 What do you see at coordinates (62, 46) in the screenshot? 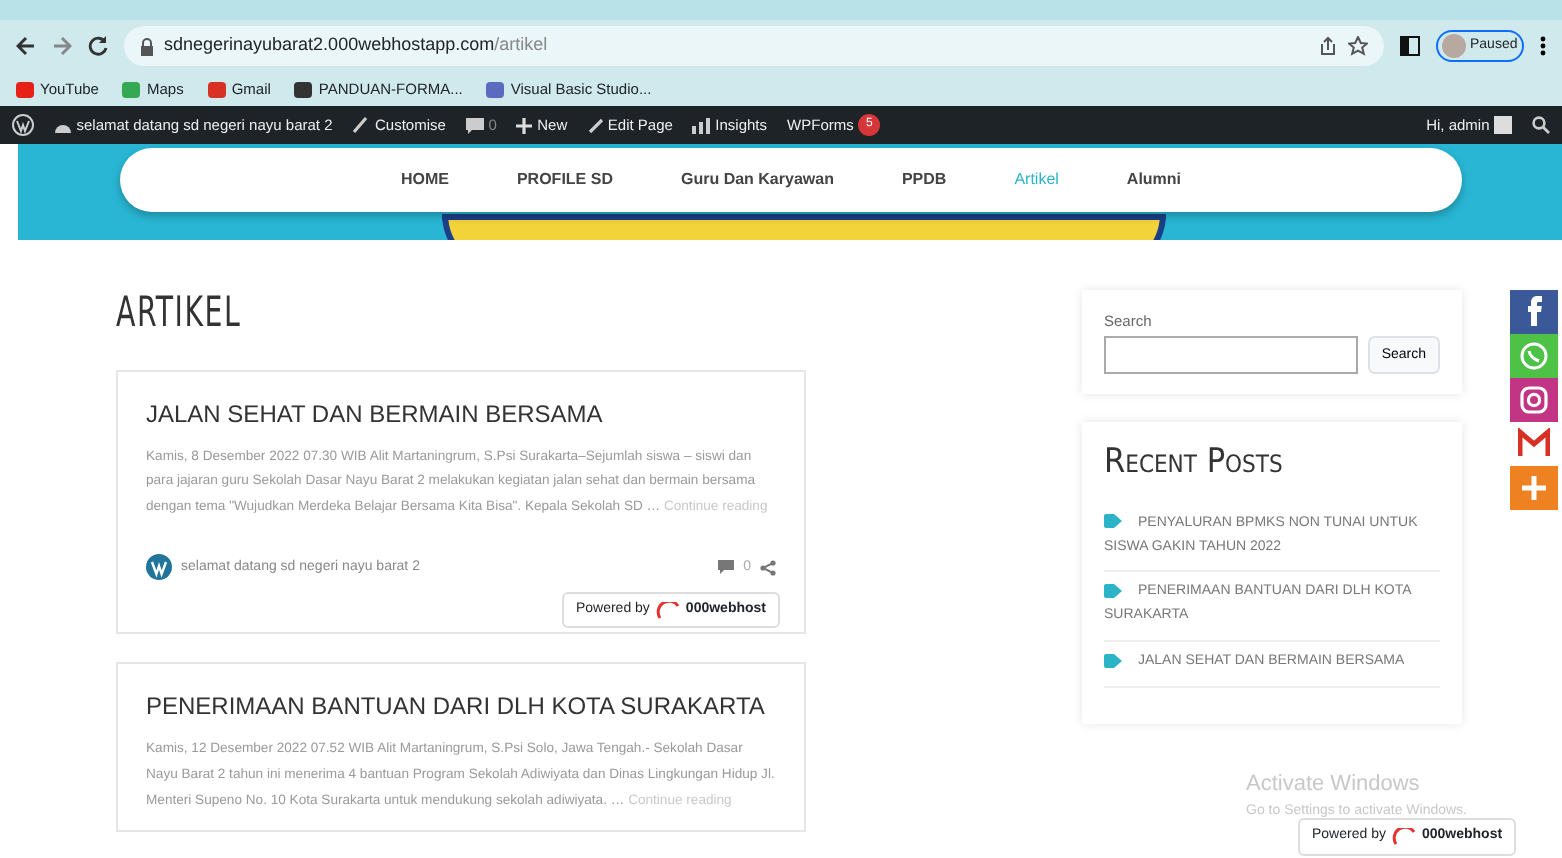
I see `forward-arrow-icon` at bounding box center [62, 46].